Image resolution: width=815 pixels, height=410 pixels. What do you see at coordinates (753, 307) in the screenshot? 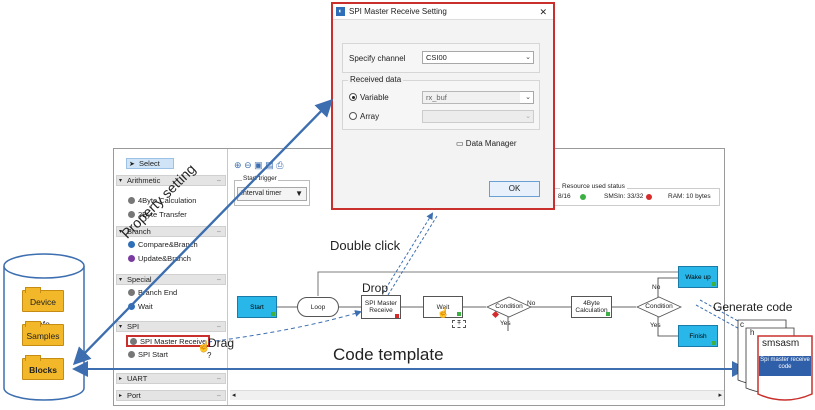
I see `generate-code-label: Generate code` at bounding box center [753, 307].